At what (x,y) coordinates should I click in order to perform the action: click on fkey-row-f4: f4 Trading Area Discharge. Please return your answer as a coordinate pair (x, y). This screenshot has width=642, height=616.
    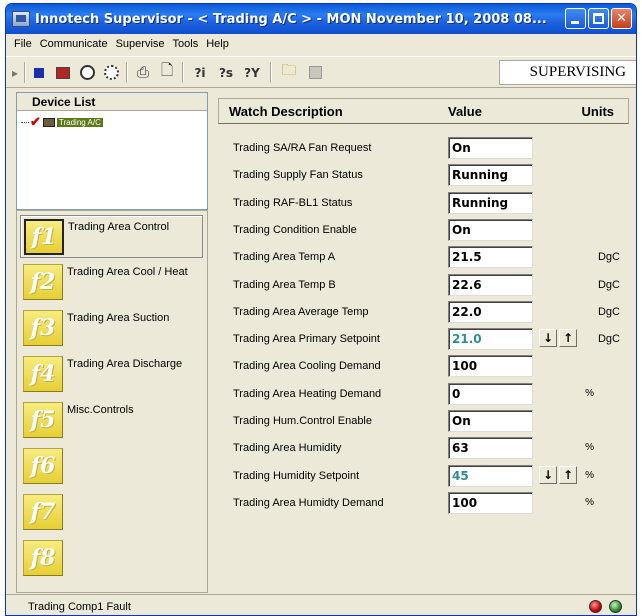
    Looking at the image, I should click on (111, 374).